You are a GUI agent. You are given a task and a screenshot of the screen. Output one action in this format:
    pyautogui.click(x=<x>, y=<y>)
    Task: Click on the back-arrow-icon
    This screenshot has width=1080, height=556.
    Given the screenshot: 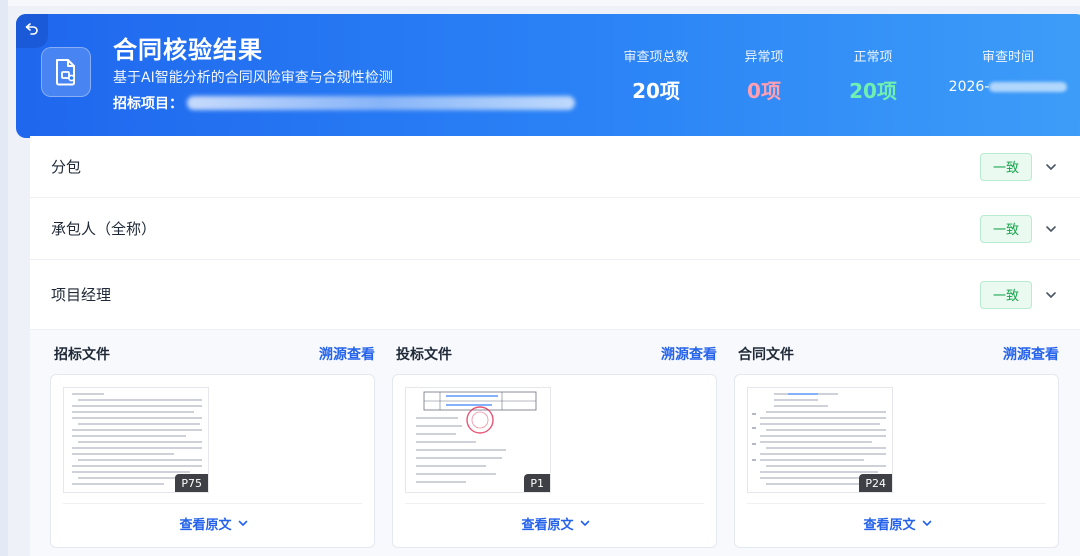 What is the action you would take?
    pyautogui.click(x=32, y=31)
    